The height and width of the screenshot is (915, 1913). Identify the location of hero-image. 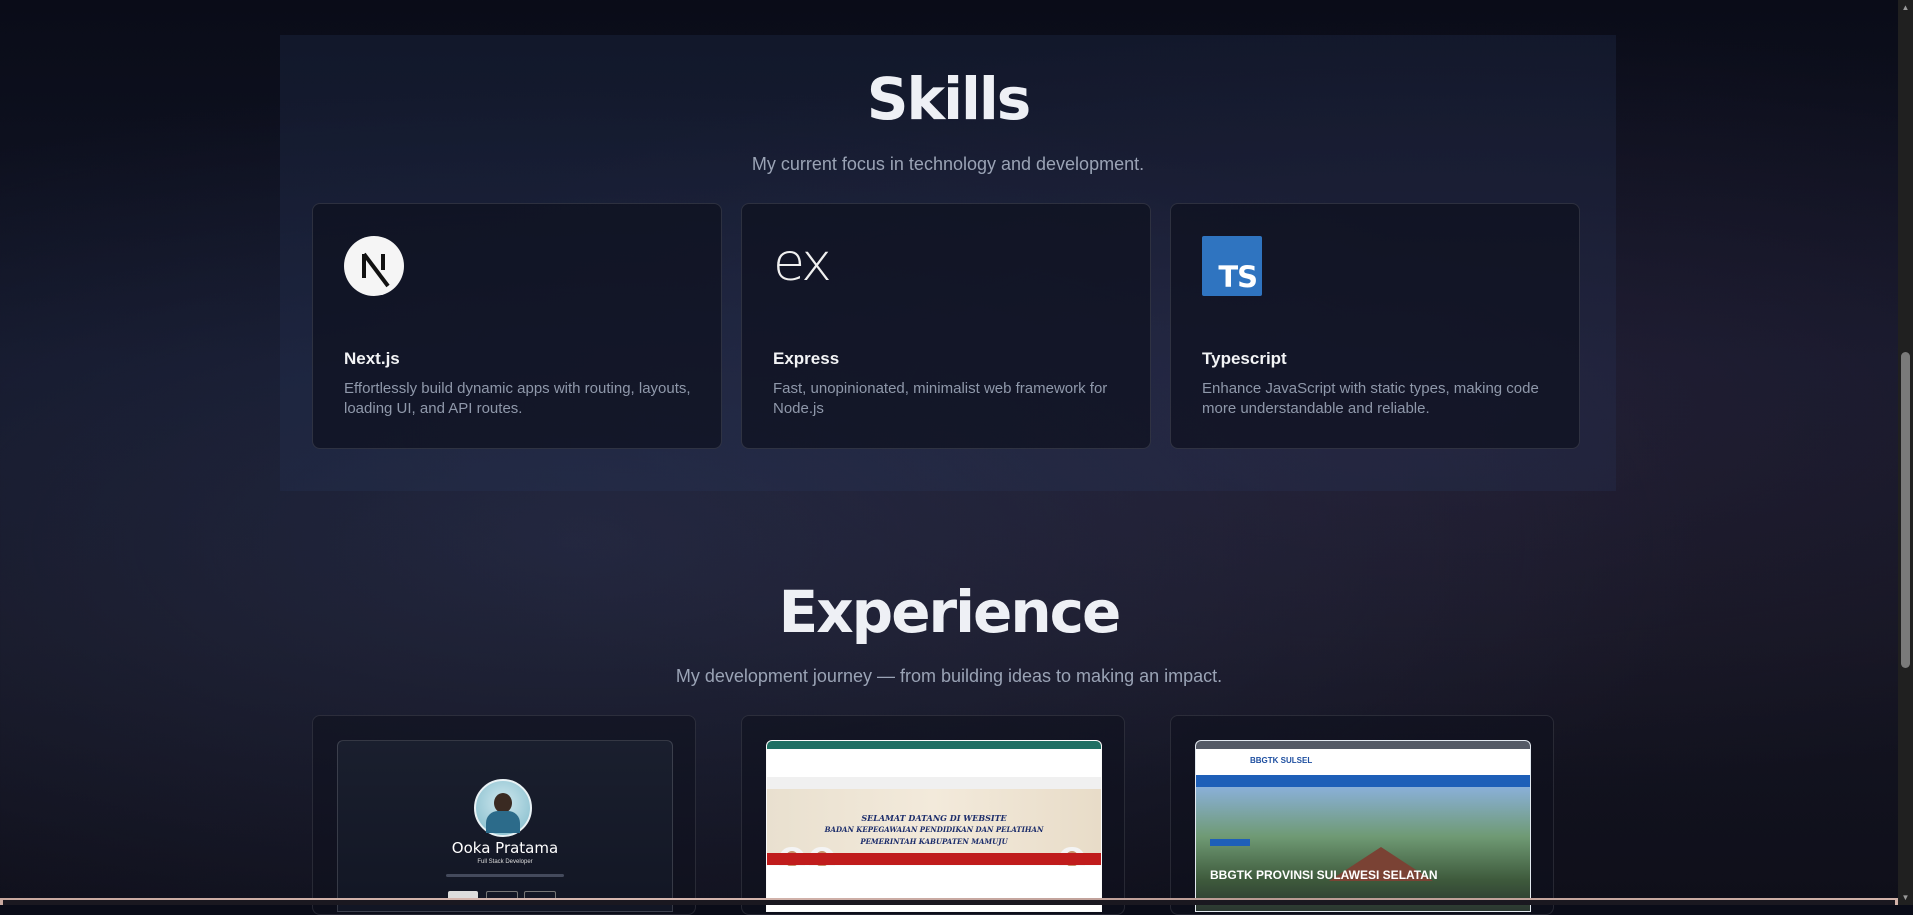
(1363, 849).